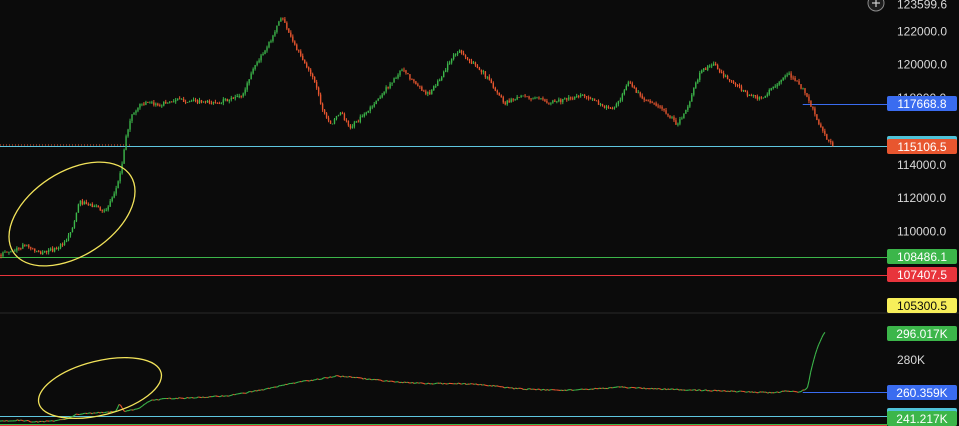 Image resolution: width=959 pixels, height=426 pixels. What do you see at coordinates (876, 6) in the screenshot?
I see `corner-button` at bounding box center [876, 6].